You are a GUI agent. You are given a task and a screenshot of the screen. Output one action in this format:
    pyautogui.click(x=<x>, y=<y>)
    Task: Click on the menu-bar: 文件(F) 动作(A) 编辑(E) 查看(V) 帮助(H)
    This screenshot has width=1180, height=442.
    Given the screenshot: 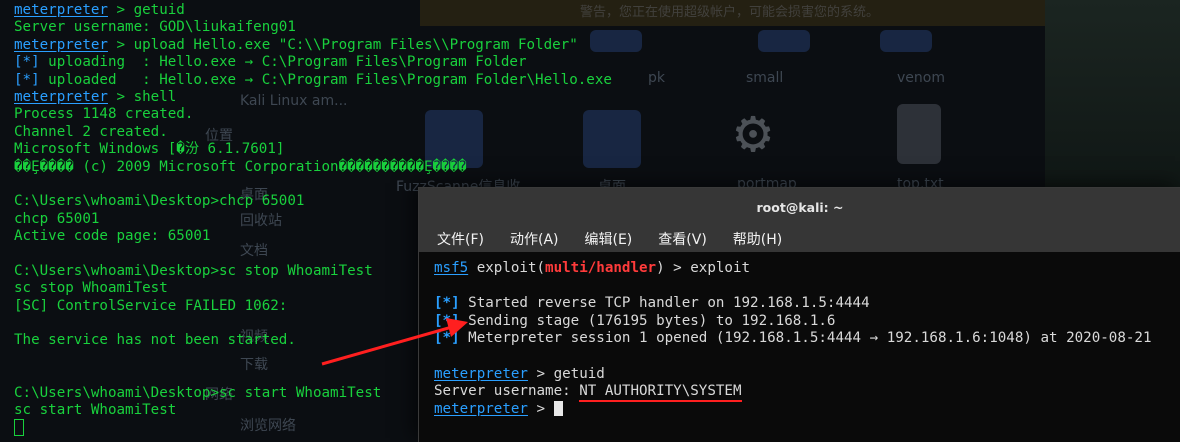 What is the action you would take?
    pyautogui.click(x=799, y=240)
    